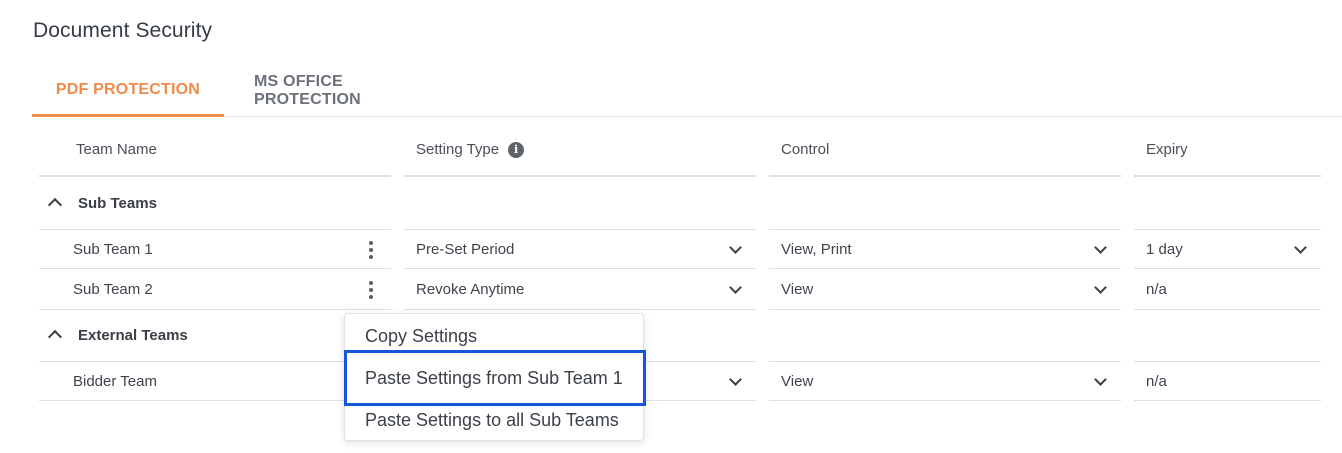 This screenshot has height=453, width=1342. What do you see at coordinates (128, 91) in the screenshot?
I see `tab-pdf-protection: PDF PROTECTION` at bounding box center [128, 91].